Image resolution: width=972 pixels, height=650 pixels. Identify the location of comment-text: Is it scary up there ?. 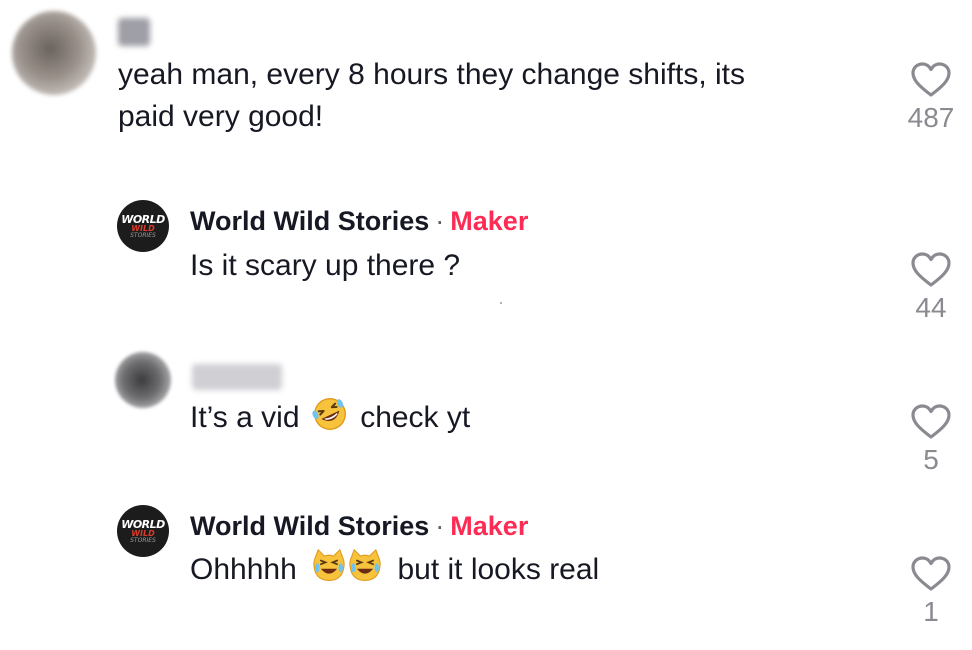
(325, 265).